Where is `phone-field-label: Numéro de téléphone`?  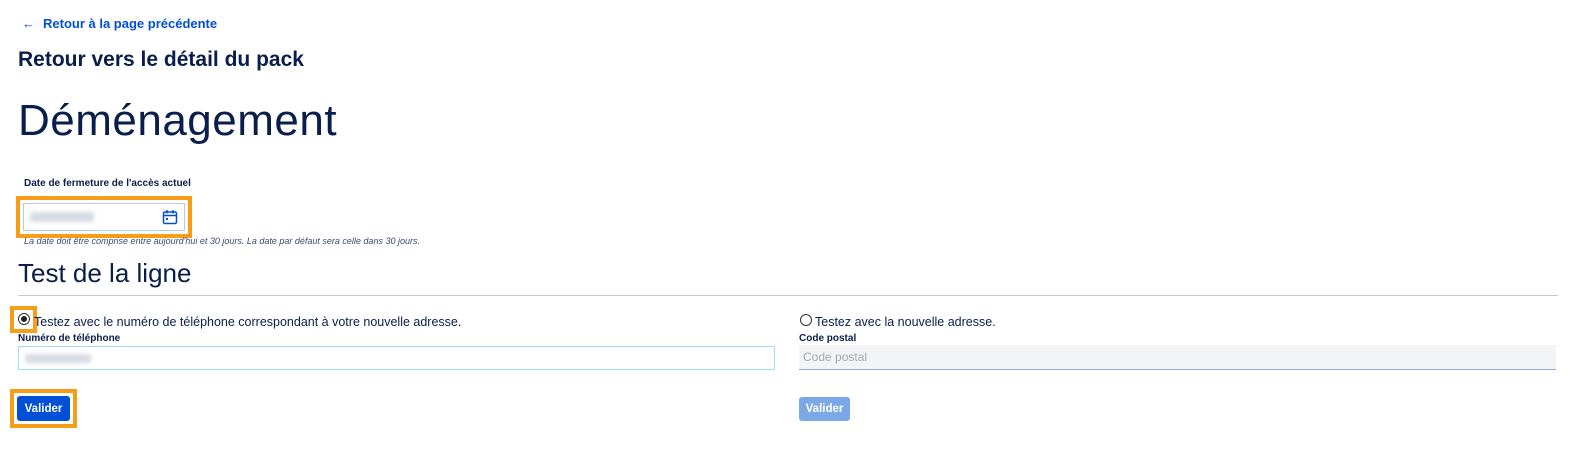 phone-field-label: Numéro de téléphone is located at coordinates (69, 338).